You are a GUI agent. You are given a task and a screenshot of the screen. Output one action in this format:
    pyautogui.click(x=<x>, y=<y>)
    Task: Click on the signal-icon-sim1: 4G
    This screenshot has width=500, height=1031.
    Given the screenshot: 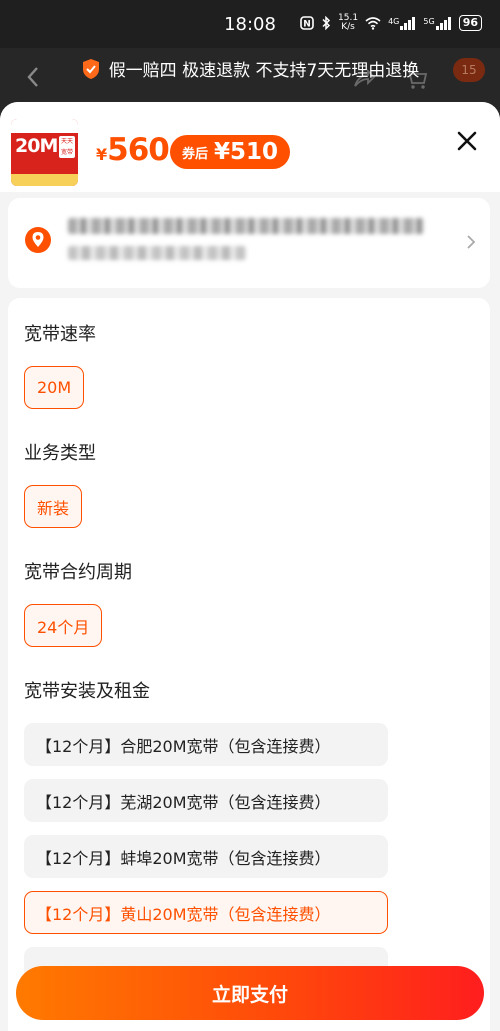 What is the action you would take?
    pyautogui.click(x=402, y=23)
    